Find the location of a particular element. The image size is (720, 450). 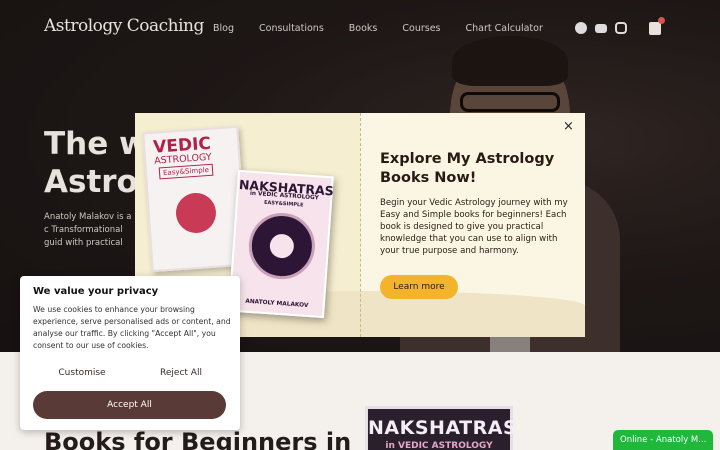

customise-button: Customise is located at coordinates (82, 373).